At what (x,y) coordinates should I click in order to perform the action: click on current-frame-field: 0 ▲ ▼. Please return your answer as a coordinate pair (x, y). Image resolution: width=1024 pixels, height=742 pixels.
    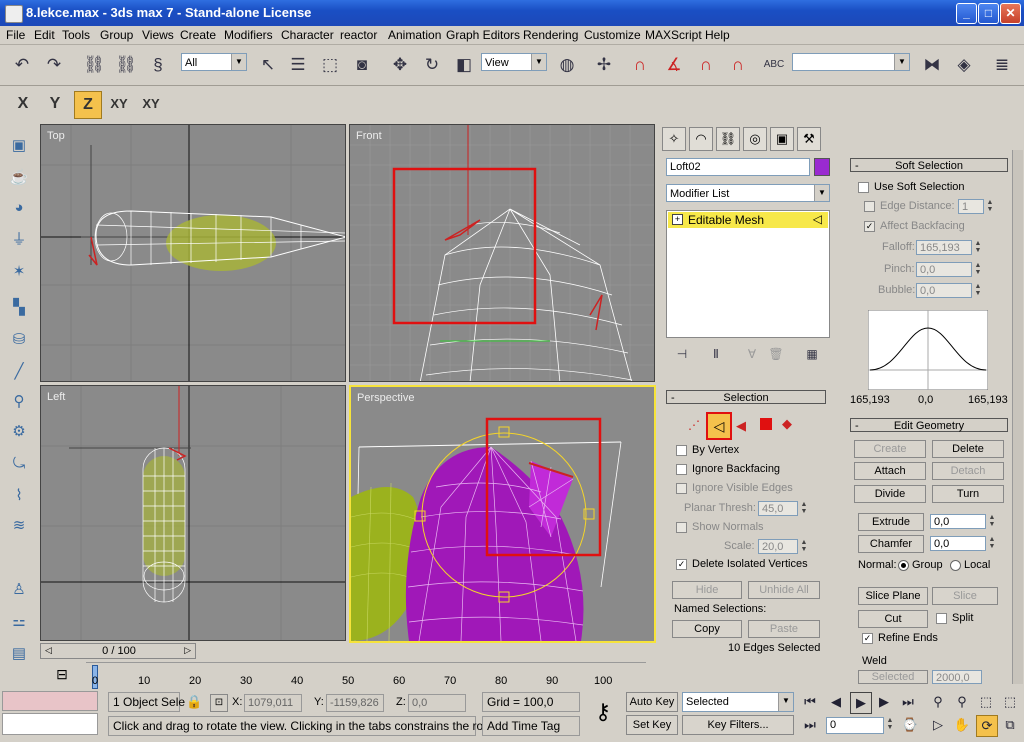
    Looking at the image, I should click on (859, 725).